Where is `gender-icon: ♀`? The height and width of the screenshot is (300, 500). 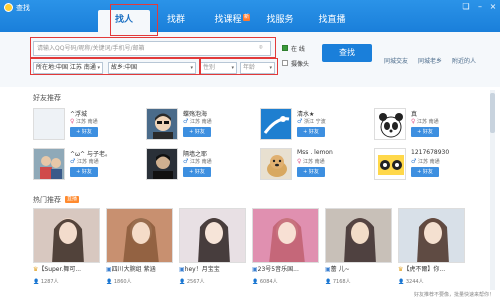 gender-icon: ♀ is located at coordinates (413, 121).